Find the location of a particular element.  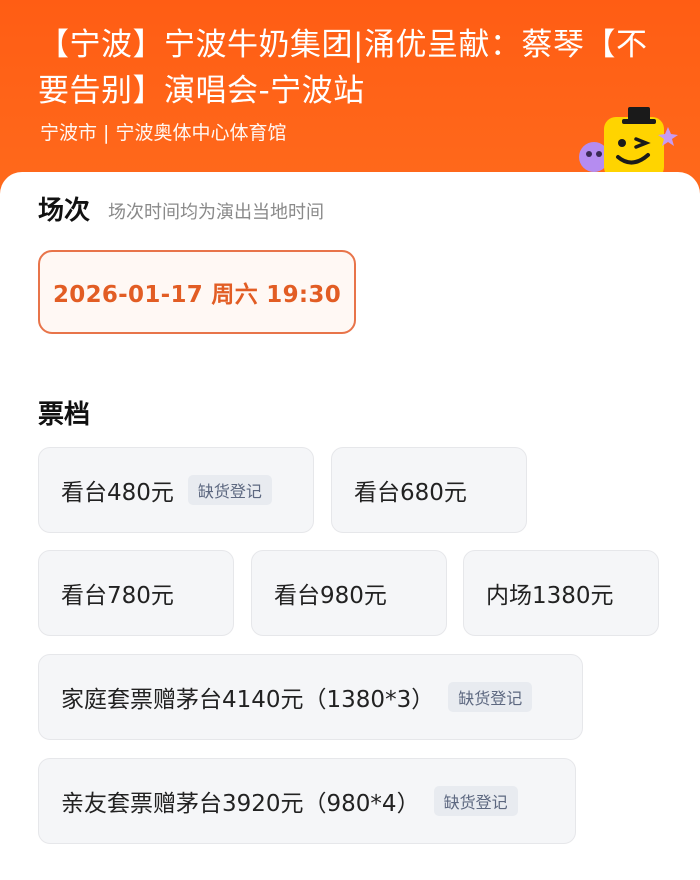

ticket-tier-label: 看台980元 is located at coordinates (330, 596).